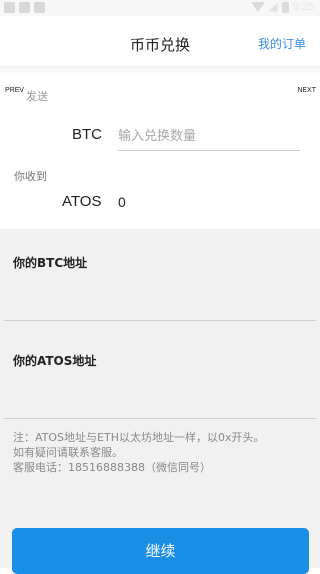  I want to click on status-system: 9:25, so click(282, 7).